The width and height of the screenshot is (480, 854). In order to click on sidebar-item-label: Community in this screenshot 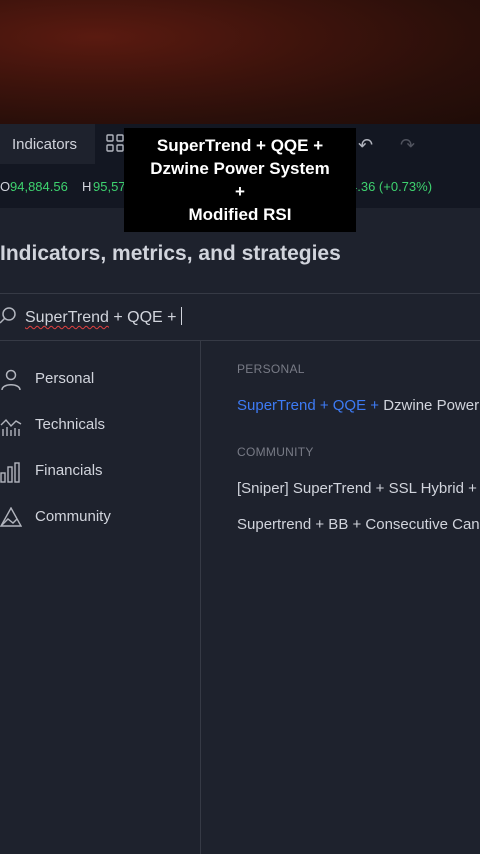, I will do `click(73, 516)`.